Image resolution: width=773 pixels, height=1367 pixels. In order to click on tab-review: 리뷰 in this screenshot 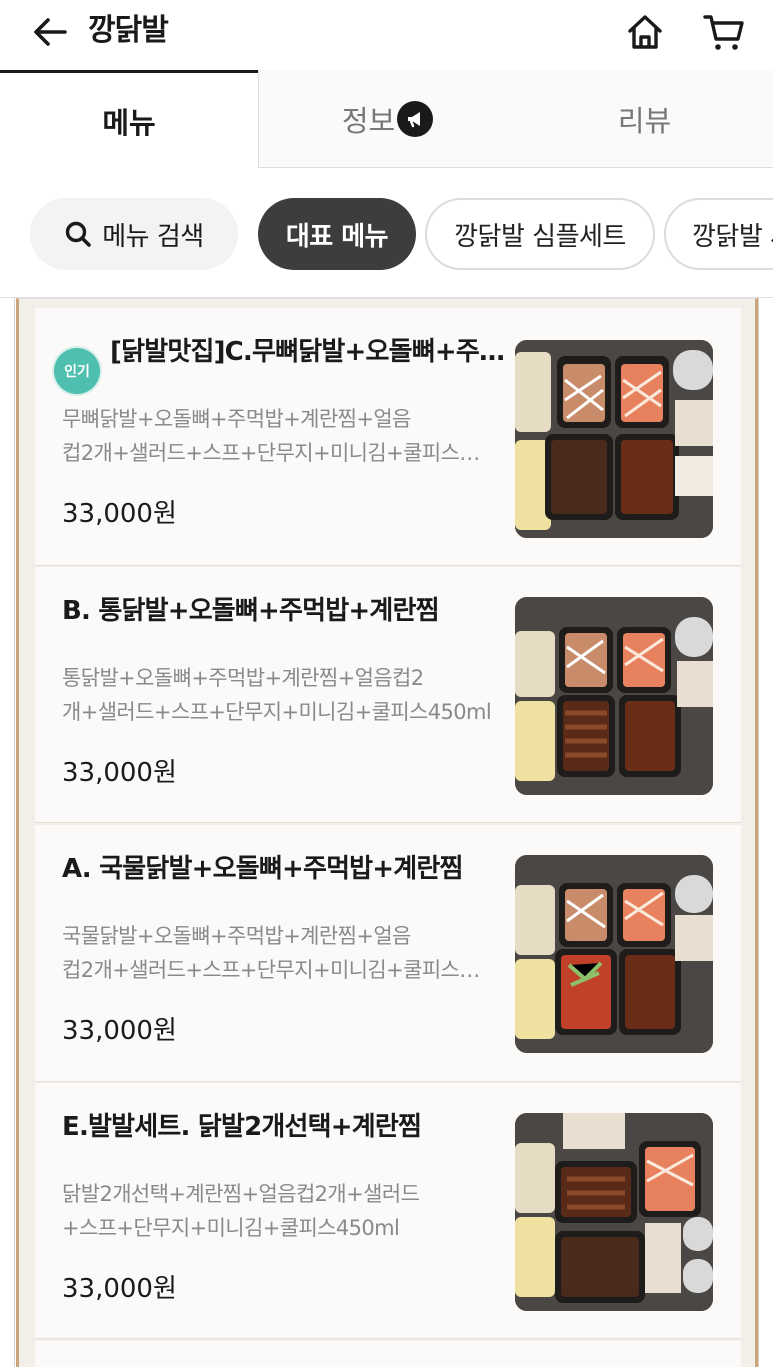, I will do `click(644, 119)`.